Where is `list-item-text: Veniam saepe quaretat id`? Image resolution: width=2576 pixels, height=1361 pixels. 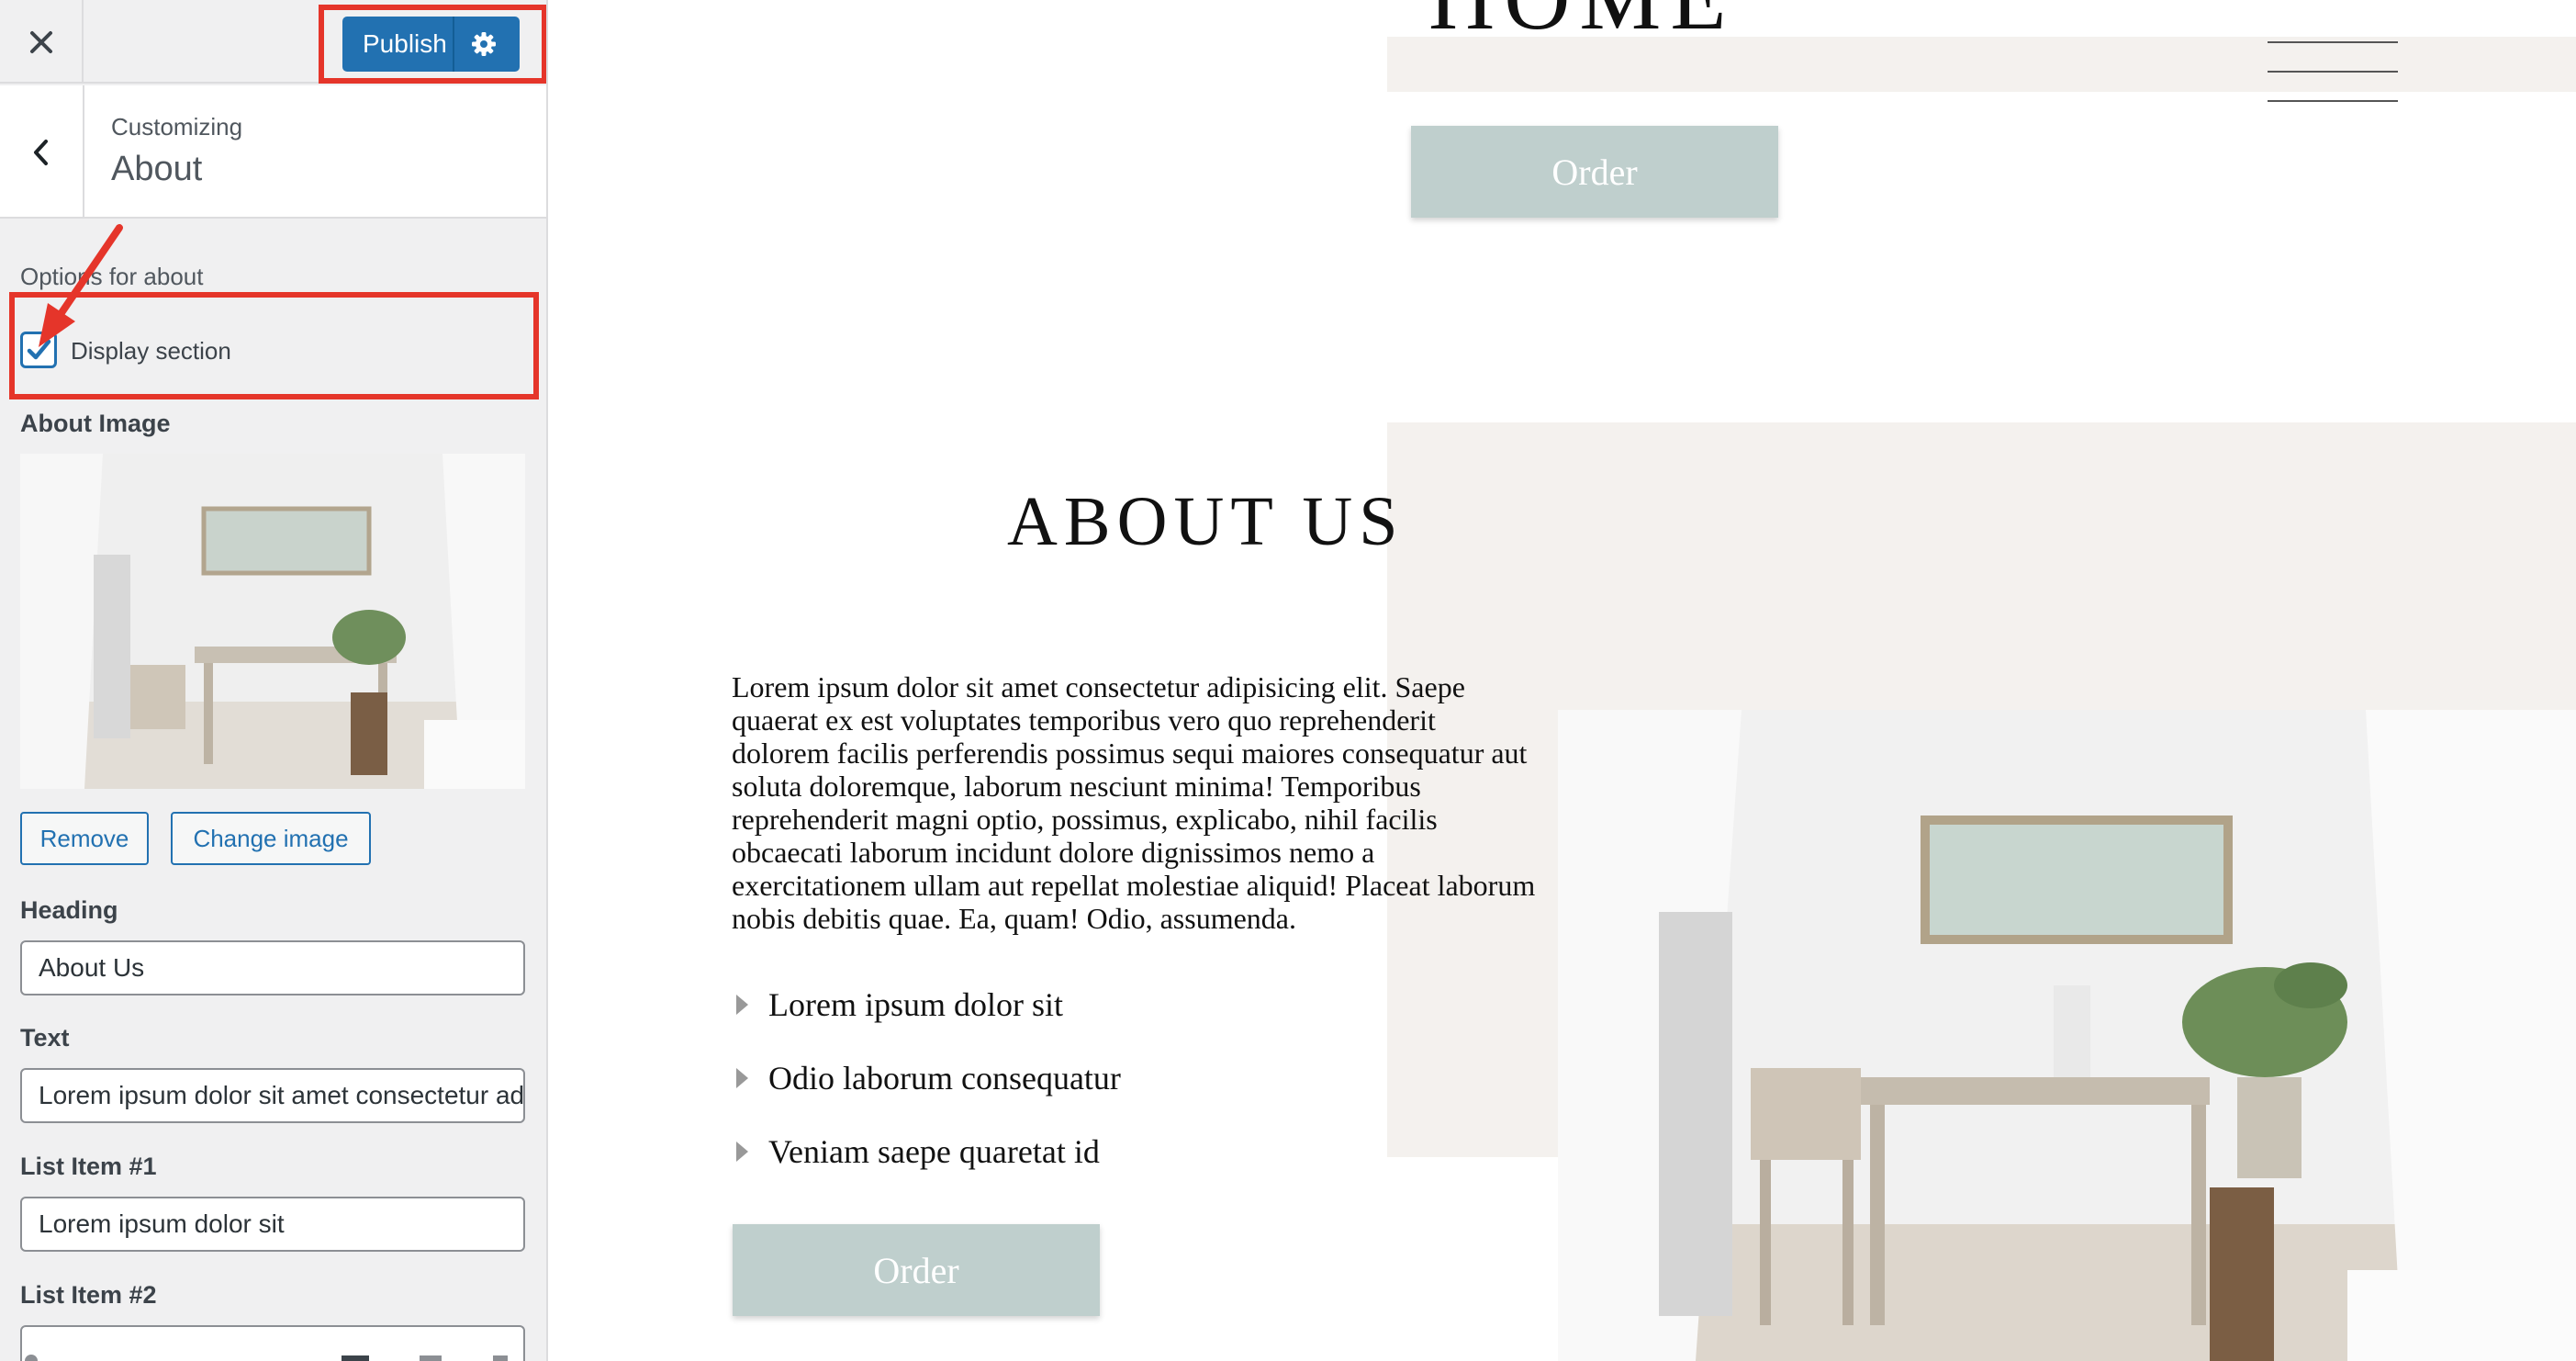
list-item-text: Veniam saepe quaretat id is located at coordinates (934, 1151).